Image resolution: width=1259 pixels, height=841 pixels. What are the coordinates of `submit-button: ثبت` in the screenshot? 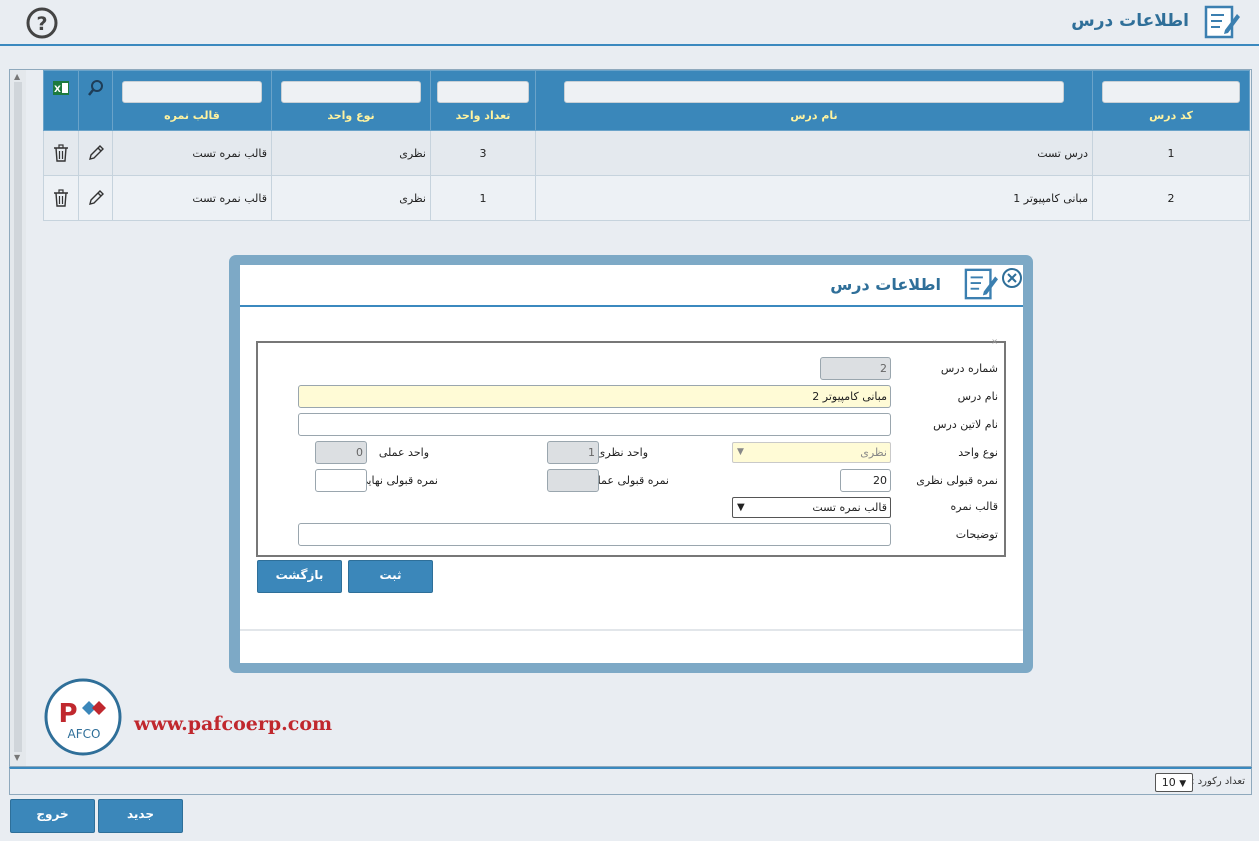 It's located at (390, 576).